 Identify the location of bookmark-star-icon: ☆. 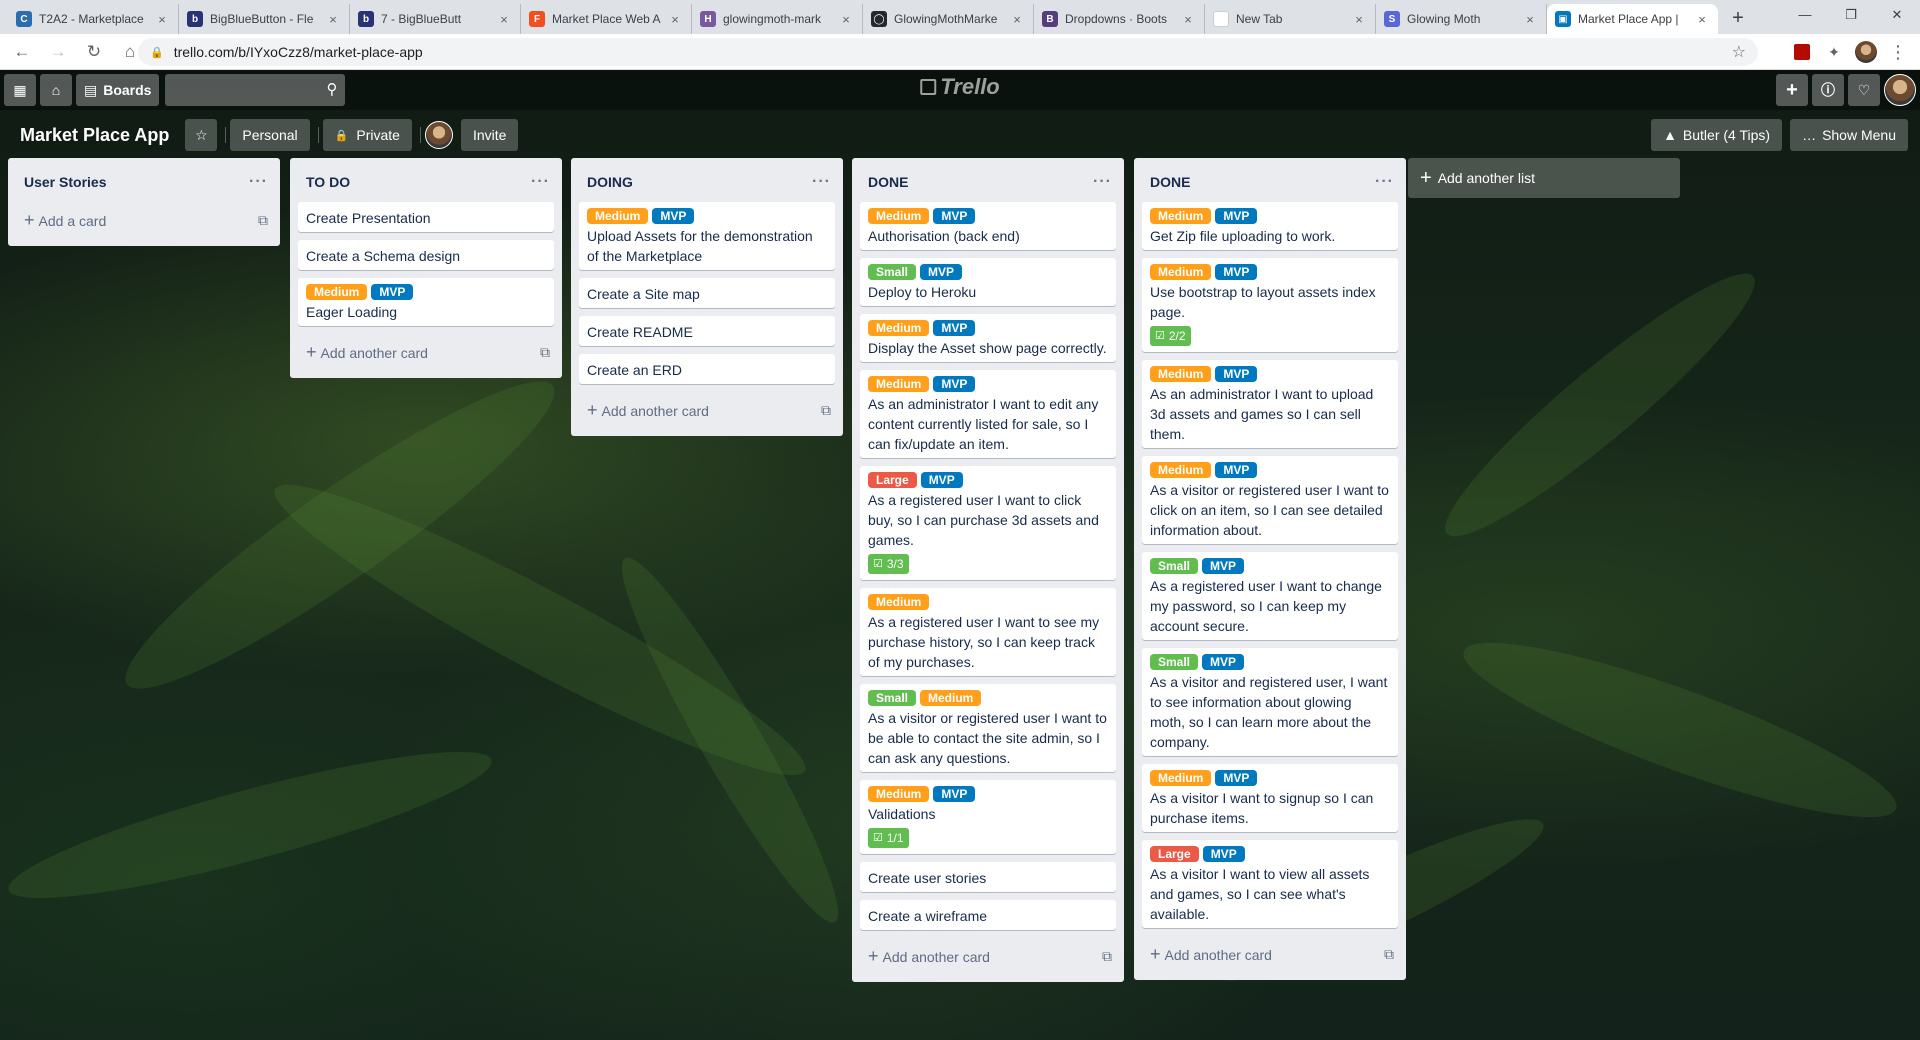
(1739, 52).